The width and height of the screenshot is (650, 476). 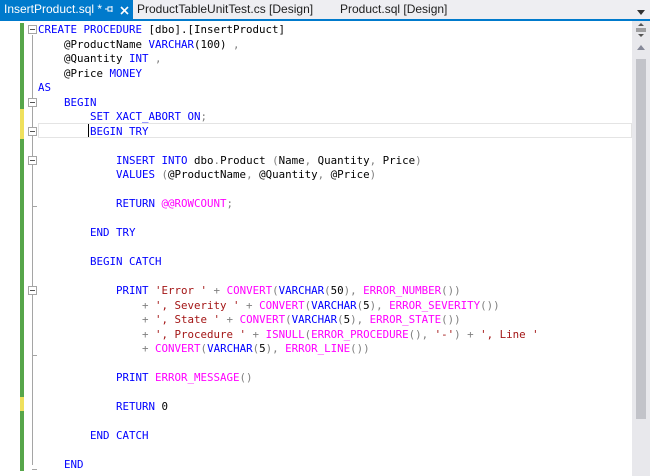 What do you see at coordinates (109, 9) in the screenshot?
I see `pin-icon` at bounding box center [109, 9].